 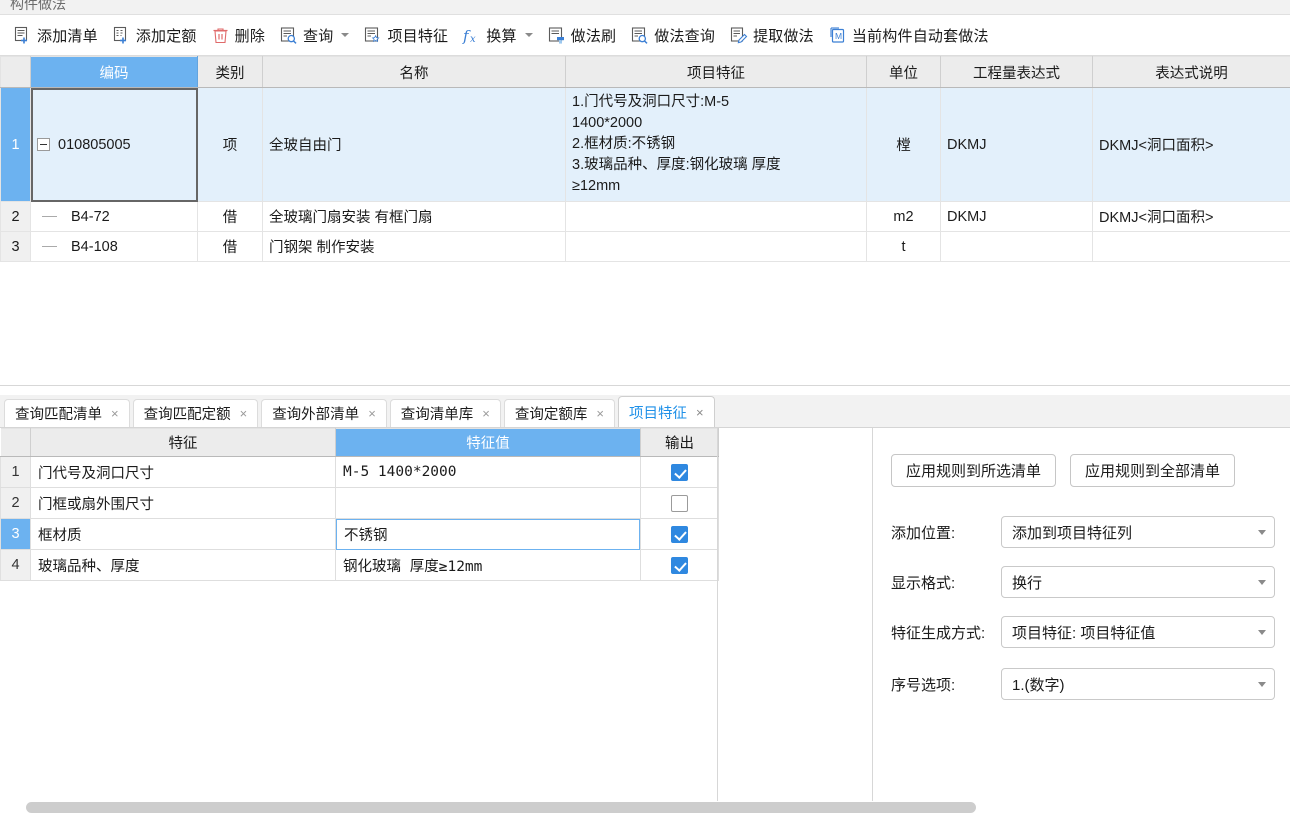 I want to click on grid-column-header-category: 类别, so click(x=230, y=72).